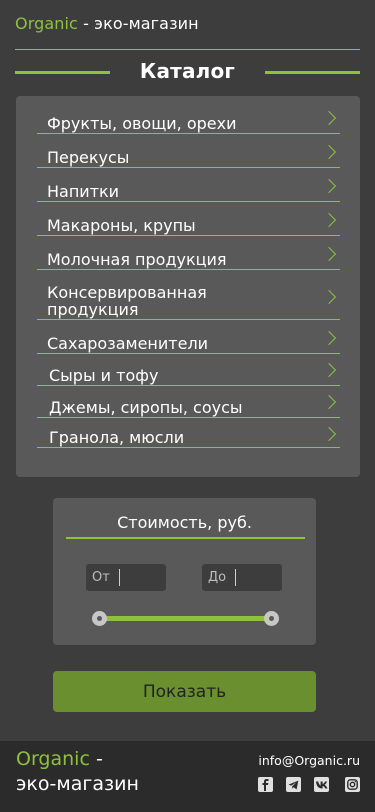 Image resolution: width=375 pixels, height=812 pixels. Describe the element at coordinates (187, 776) in the screenshot. I see `site-footer: Organic - эко-магазин info@Organic.ru` at that location.